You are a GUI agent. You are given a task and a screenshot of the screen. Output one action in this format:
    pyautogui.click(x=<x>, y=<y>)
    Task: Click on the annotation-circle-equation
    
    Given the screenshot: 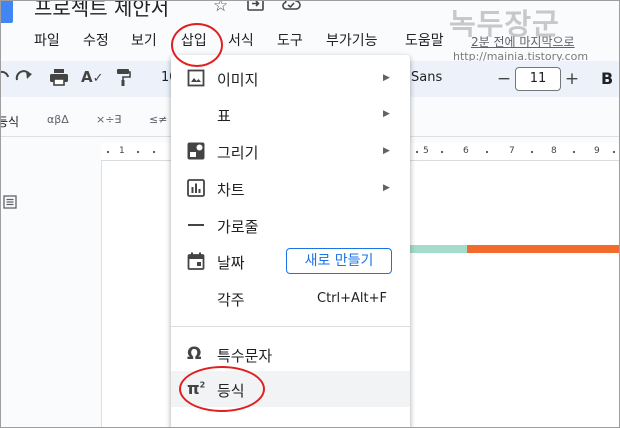 What is the action you would take?
    pyautogui.click(x=222, y=389)
    